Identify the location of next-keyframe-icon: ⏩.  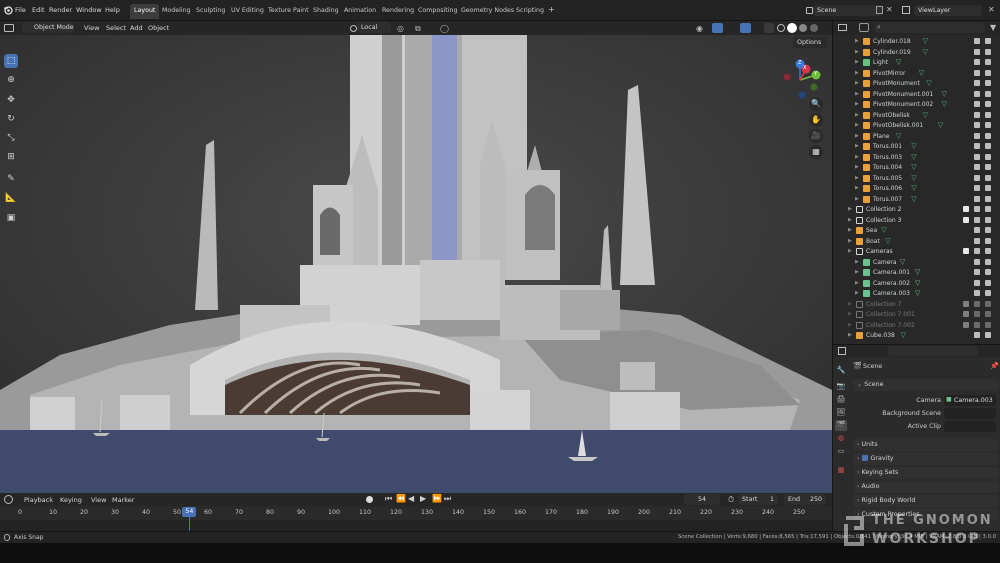
(437, 498).